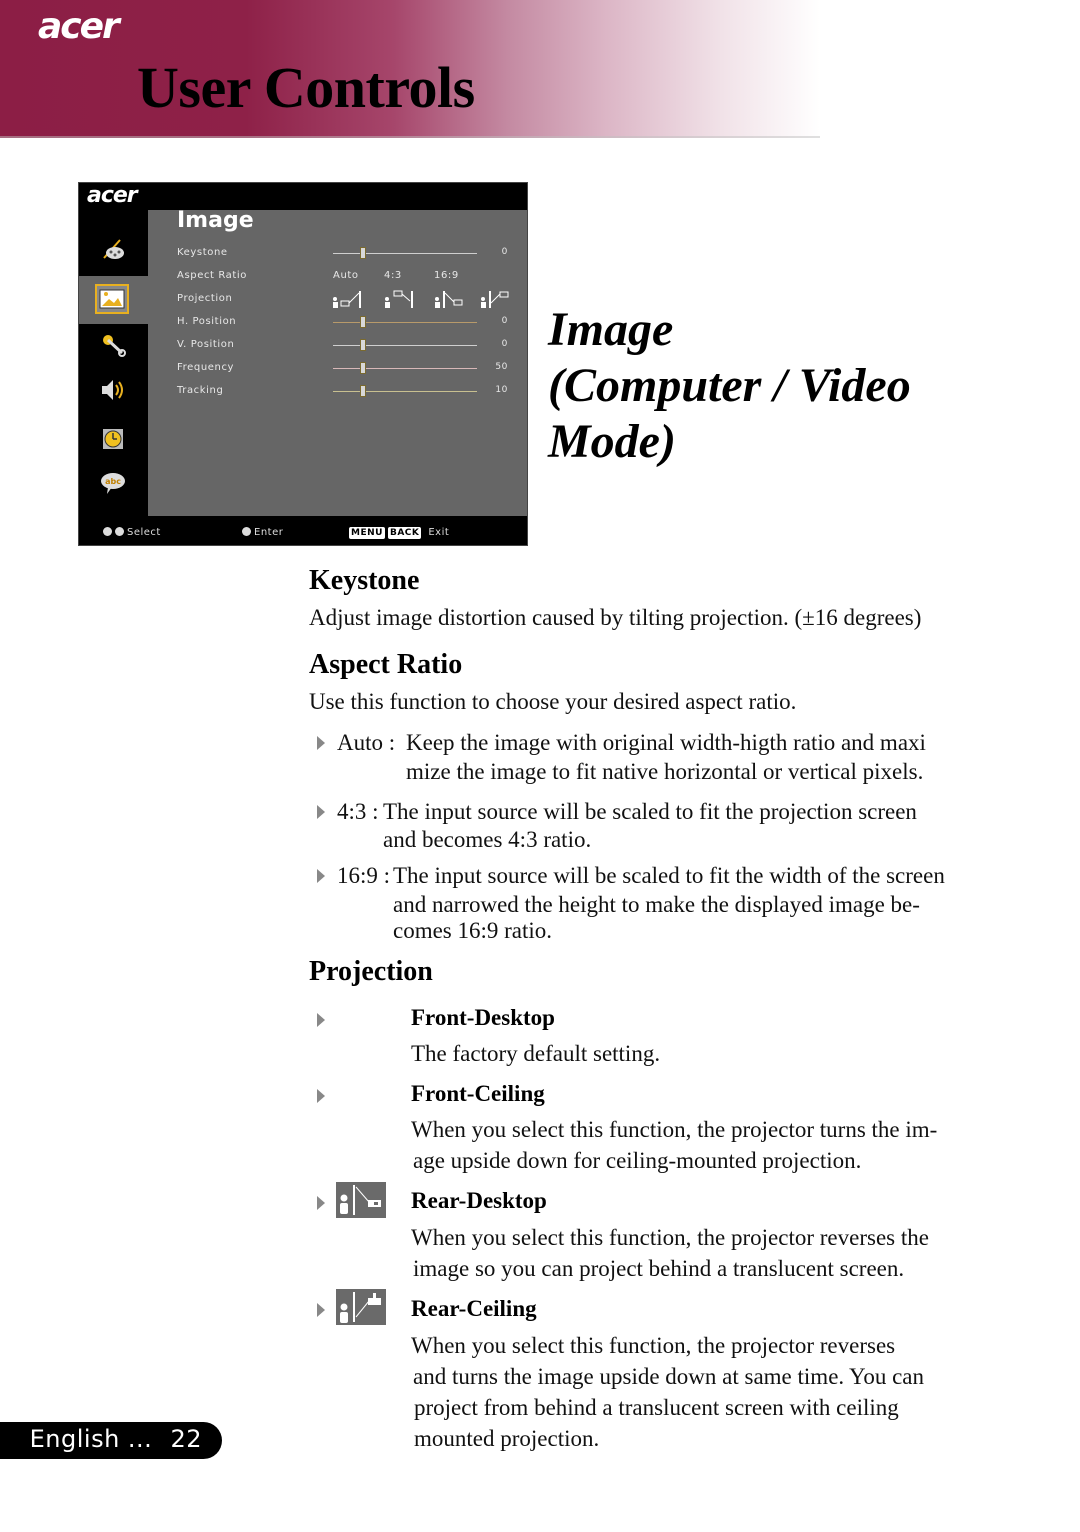 This screenshot has height=1532, width=1080. What do you see at coordinates (200, 390) in the screenshot?
I see `osd-row-label: Tracking` at bounding box center [200, 390].